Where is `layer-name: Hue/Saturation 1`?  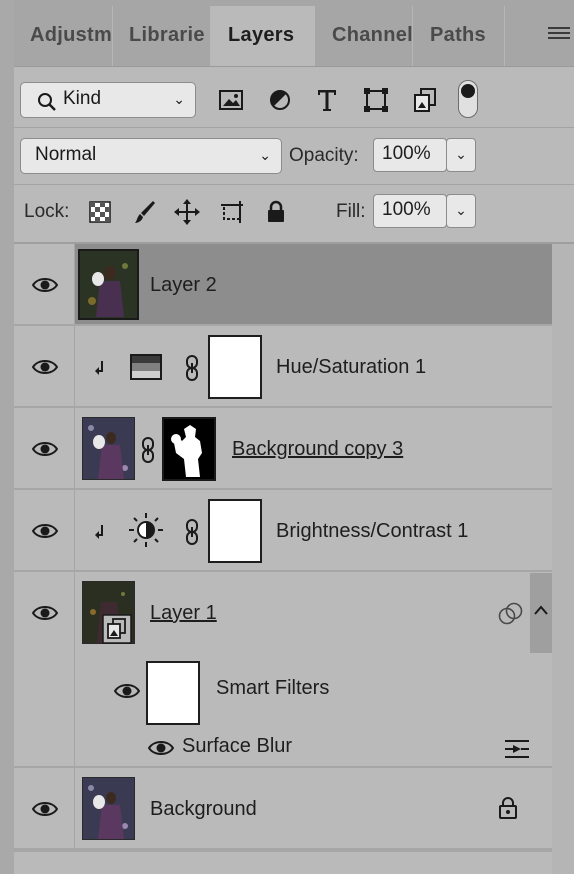 layer-name: Hue/Saturation 1 is located at coordinates (351, 367).